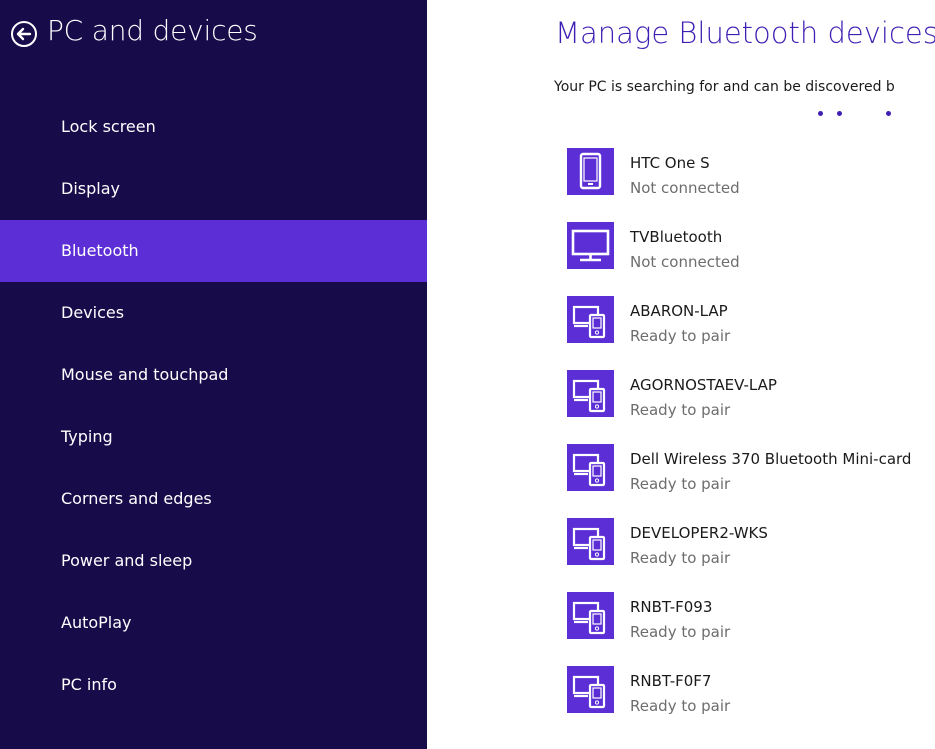 This screenshot has height=749, width=935. Describe the element at coordinates (703, 385) in the screenshot. I see `device-name: AGORNOSTAEV-LAP` at that location.